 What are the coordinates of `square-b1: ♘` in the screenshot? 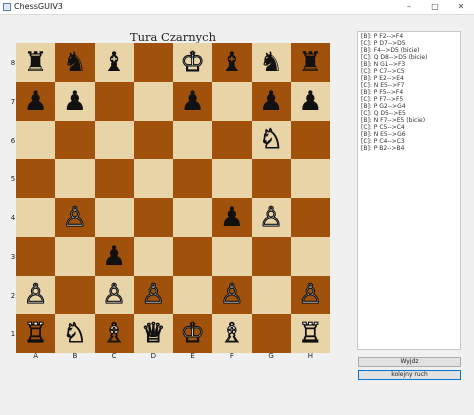 It's located at (75, 333).